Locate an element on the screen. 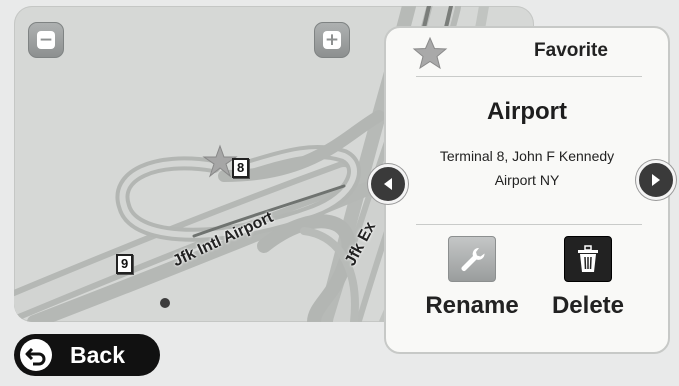  back-button: Back is located at coordinates (87, 355).